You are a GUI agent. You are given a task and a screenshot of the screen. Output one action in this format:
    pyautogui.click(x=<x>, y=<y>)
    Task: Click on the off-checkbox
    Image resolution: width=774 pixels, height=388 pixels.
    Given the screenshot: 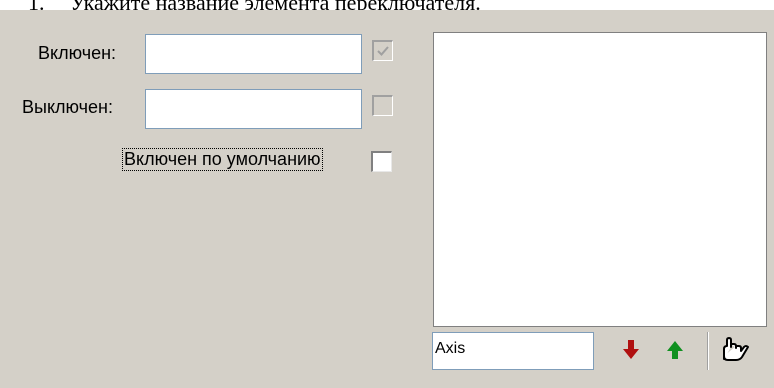 What is the action you would take?
    pyautogui.click(x=382, y=105)
    